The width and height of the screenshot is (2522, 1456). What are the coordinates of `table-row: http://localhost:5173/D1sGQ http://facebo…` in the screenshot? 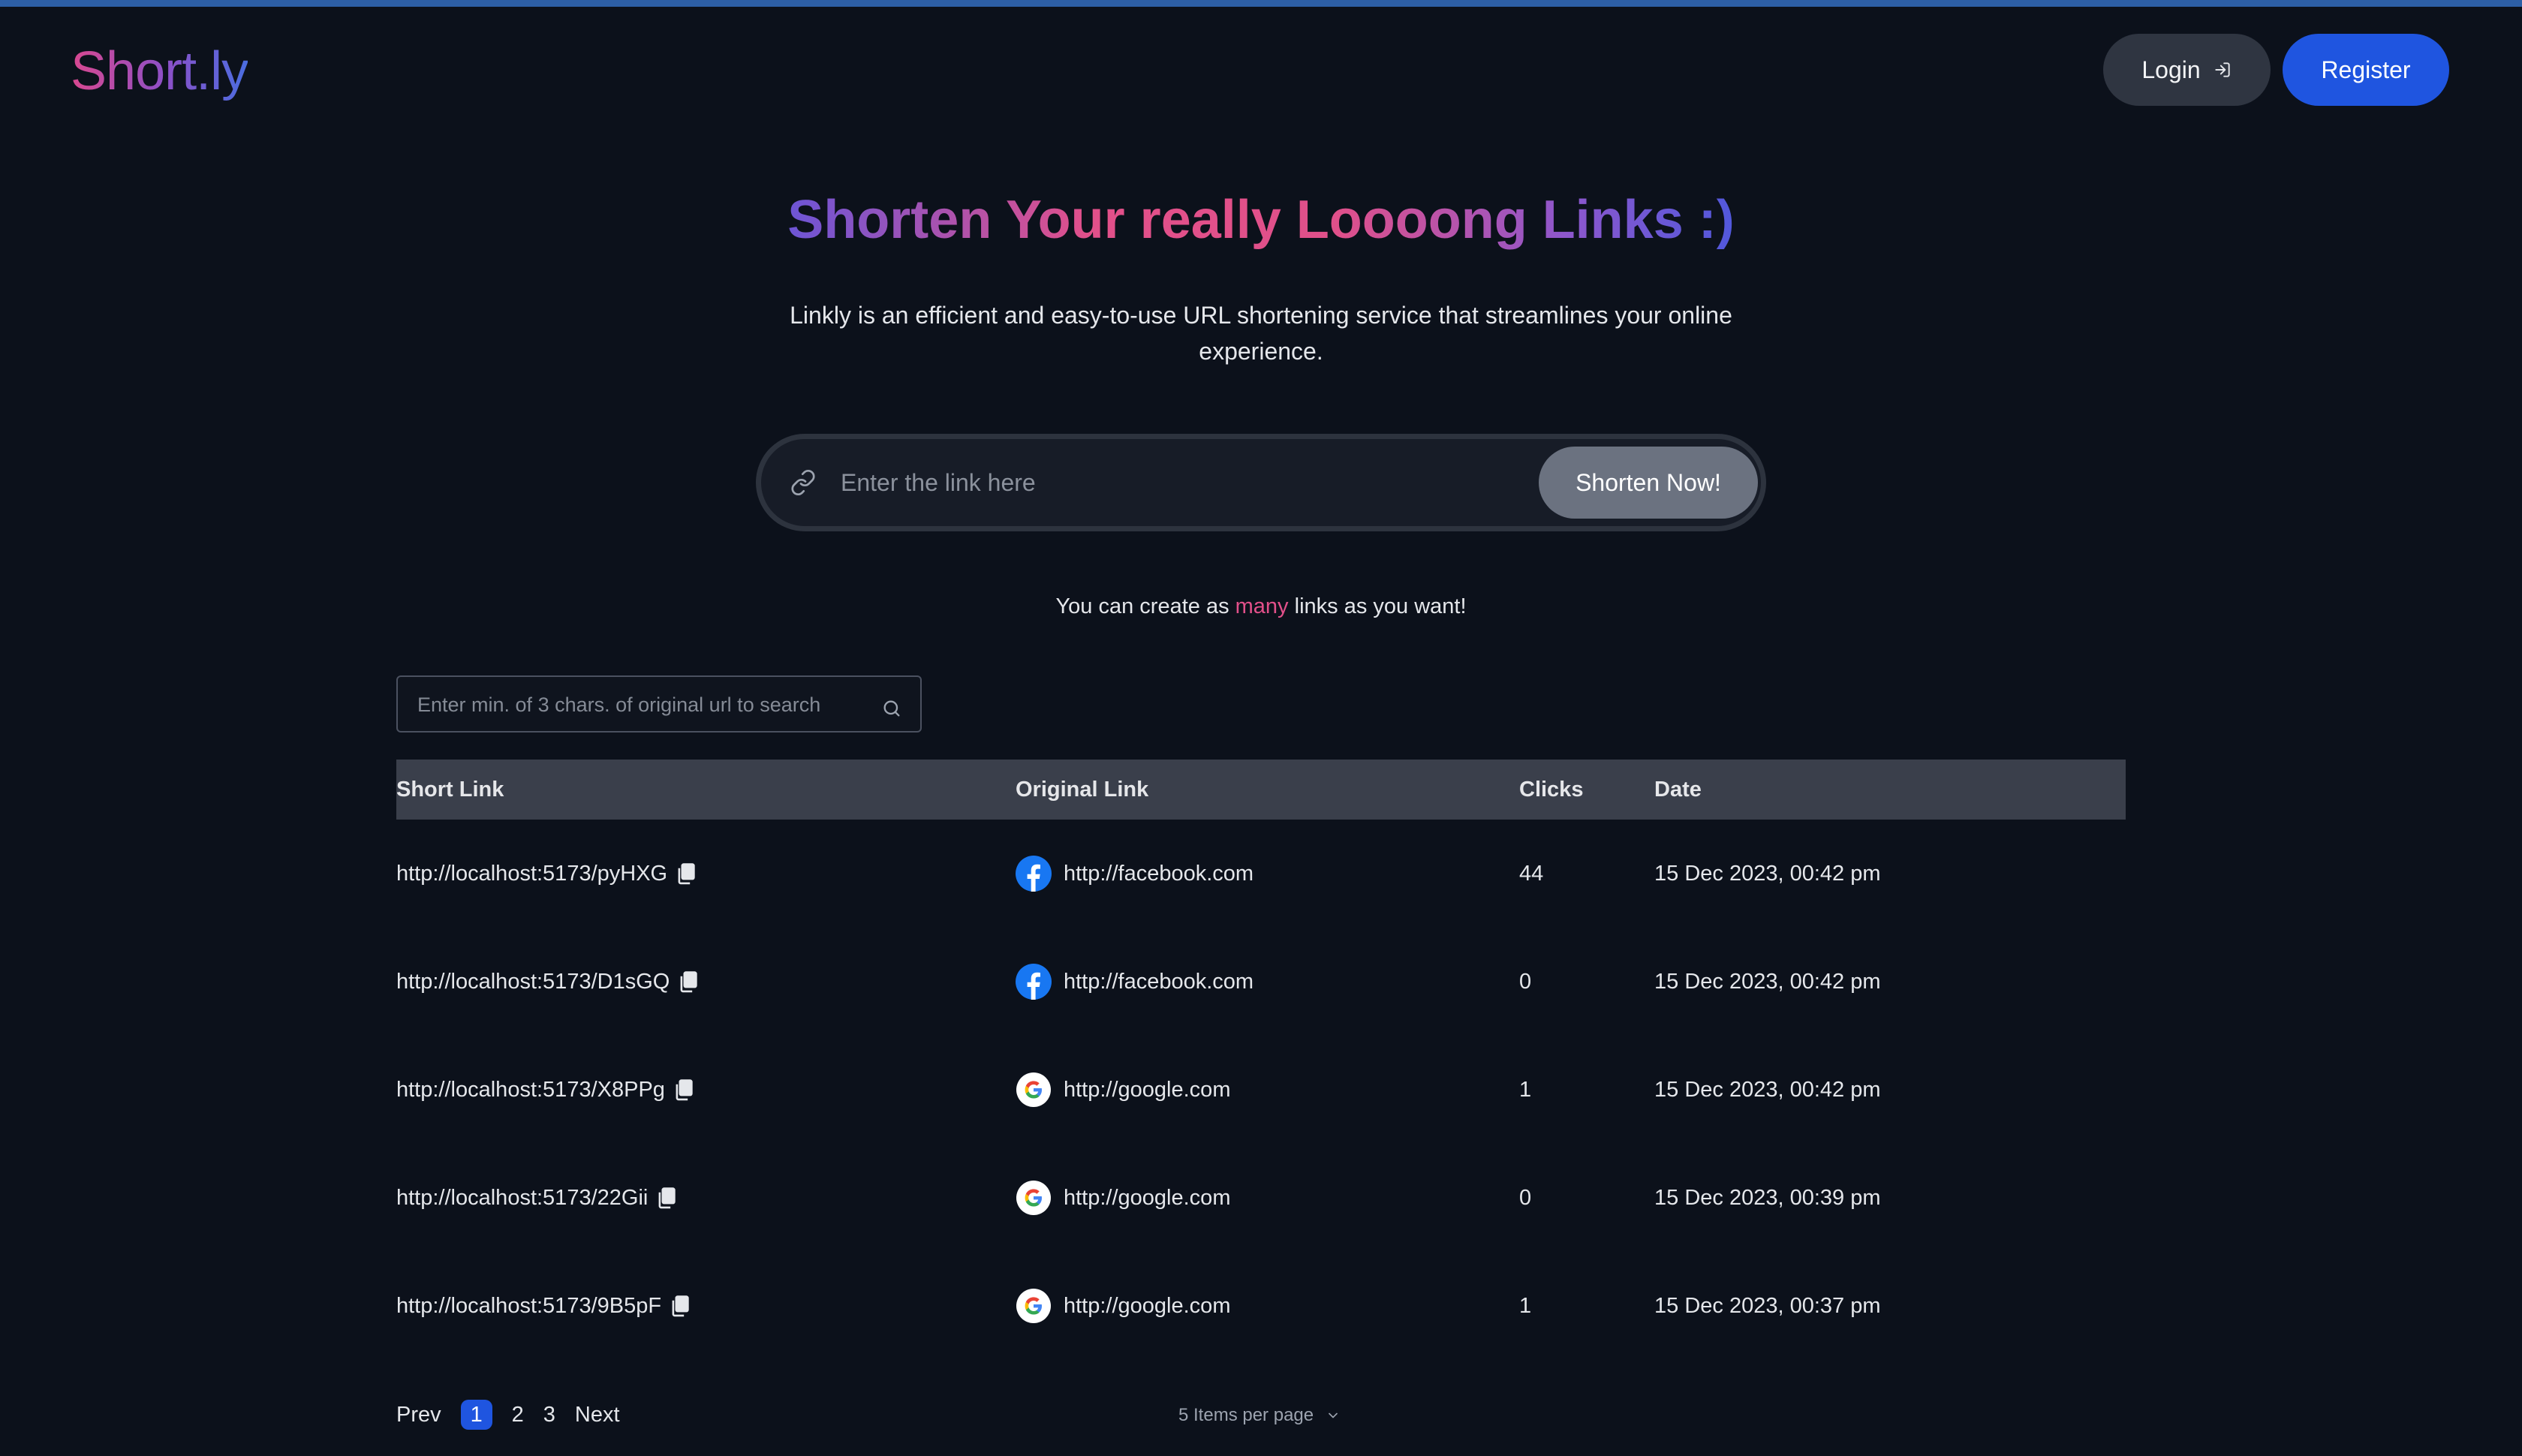 It's located at (1261, 982).